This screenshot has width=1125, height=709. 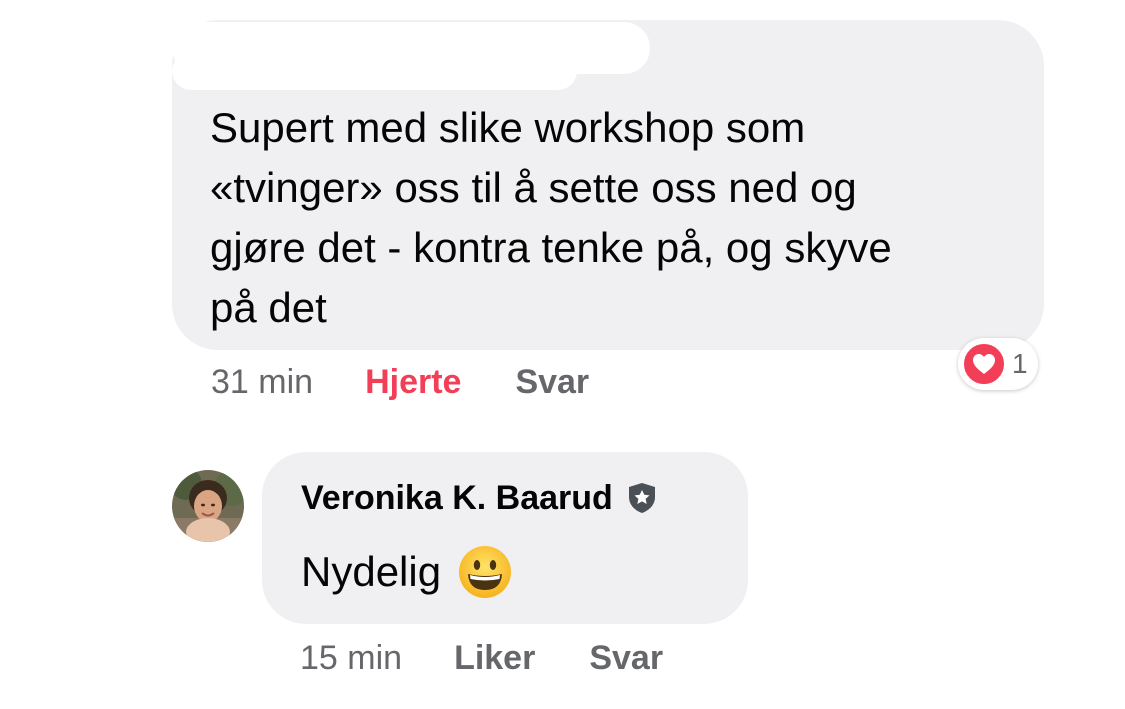 I want to click on redacted-author-name, so click(x=374, y=71).